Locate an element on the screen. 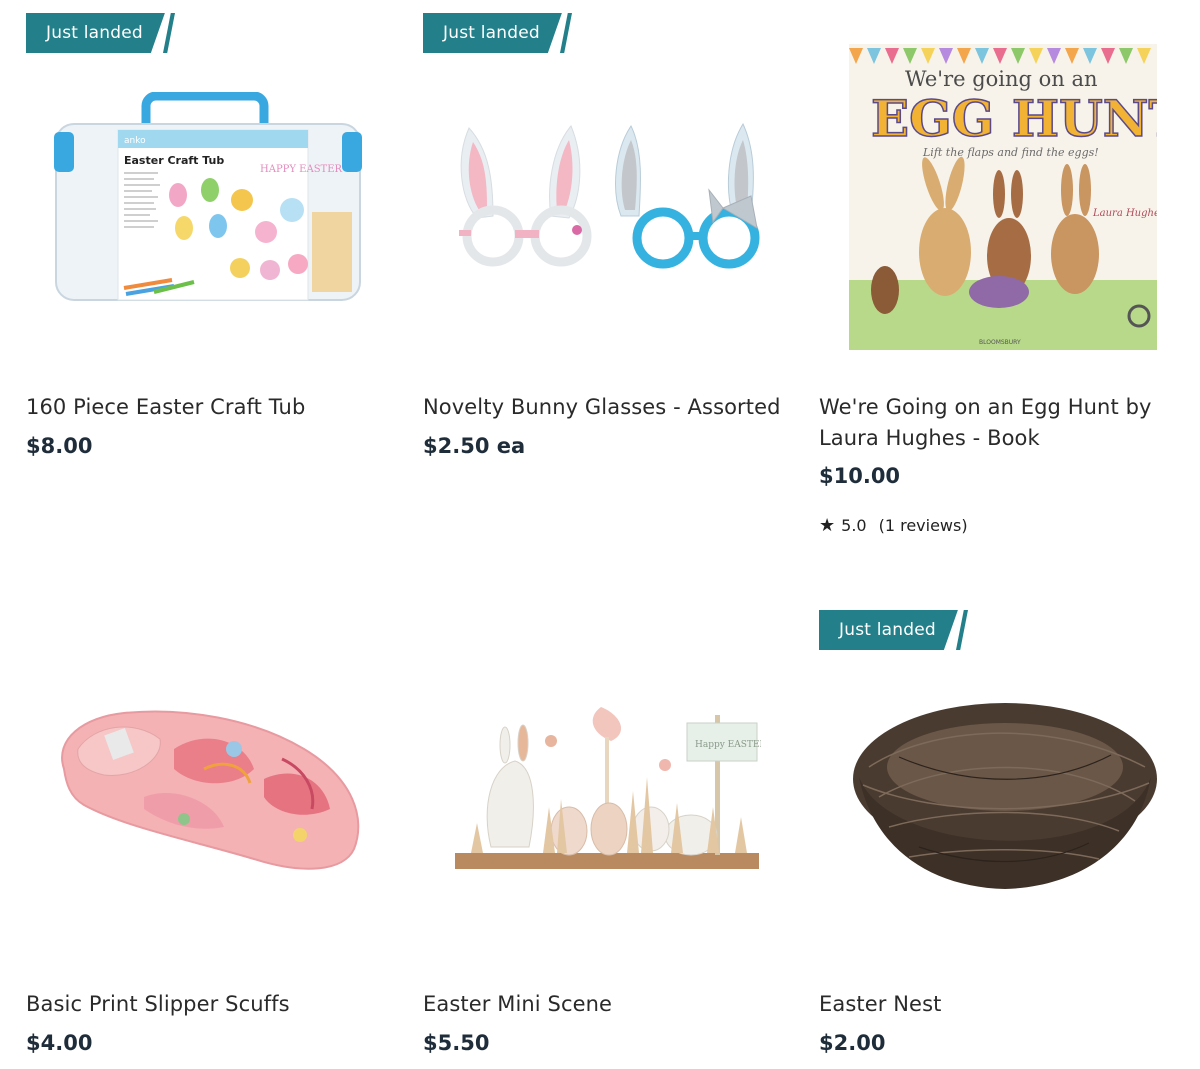 The image size is (1200, 1069). svg-text:Lift the flaps and find the eg: Lift the flaps and find the eggs! is located at coordinates (1010, 152).